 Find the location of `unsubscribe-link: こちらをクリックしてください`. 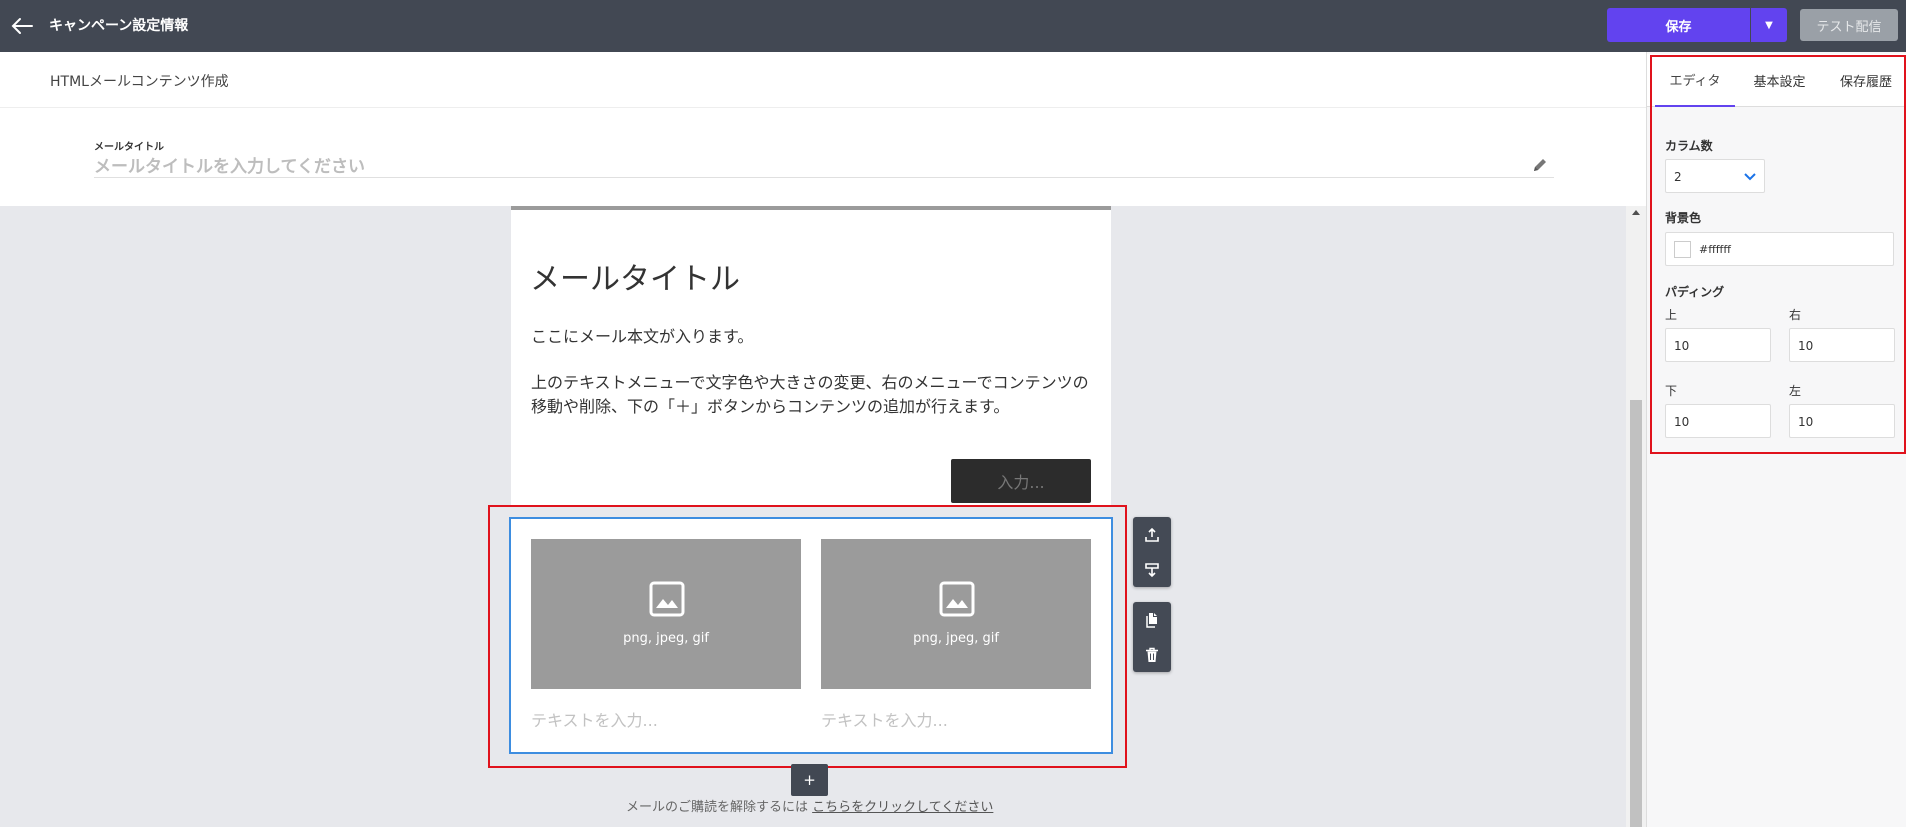

unsubscribe-link: こちらをクリックしてください is located at coordinates (902, 807).